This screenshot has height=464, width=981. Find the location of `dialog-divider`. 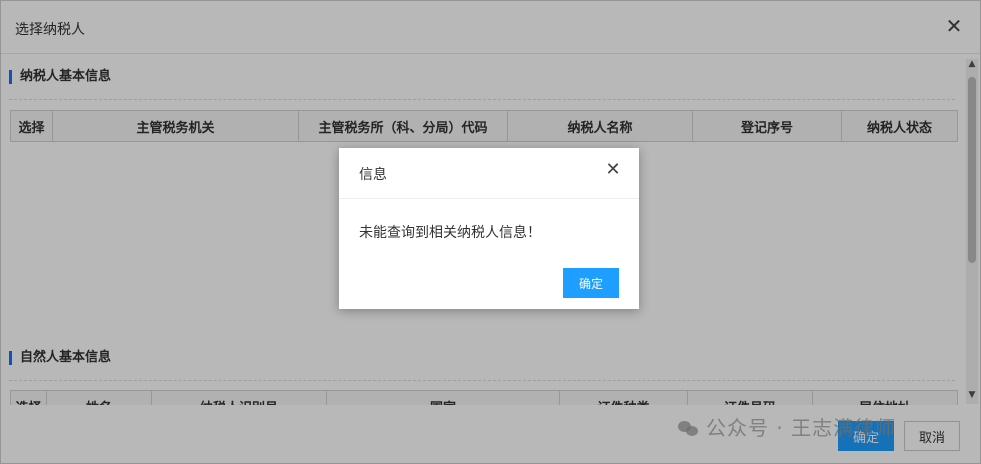

dialog-divider is located at coordinates (489, 198).